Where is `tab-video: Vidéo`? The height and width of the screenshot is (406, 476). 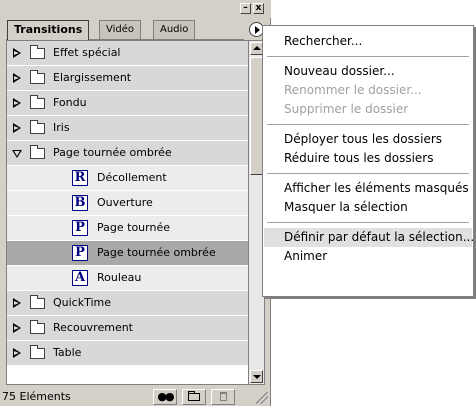
tab-video: Vidéo is located at coordinates (120, 29).